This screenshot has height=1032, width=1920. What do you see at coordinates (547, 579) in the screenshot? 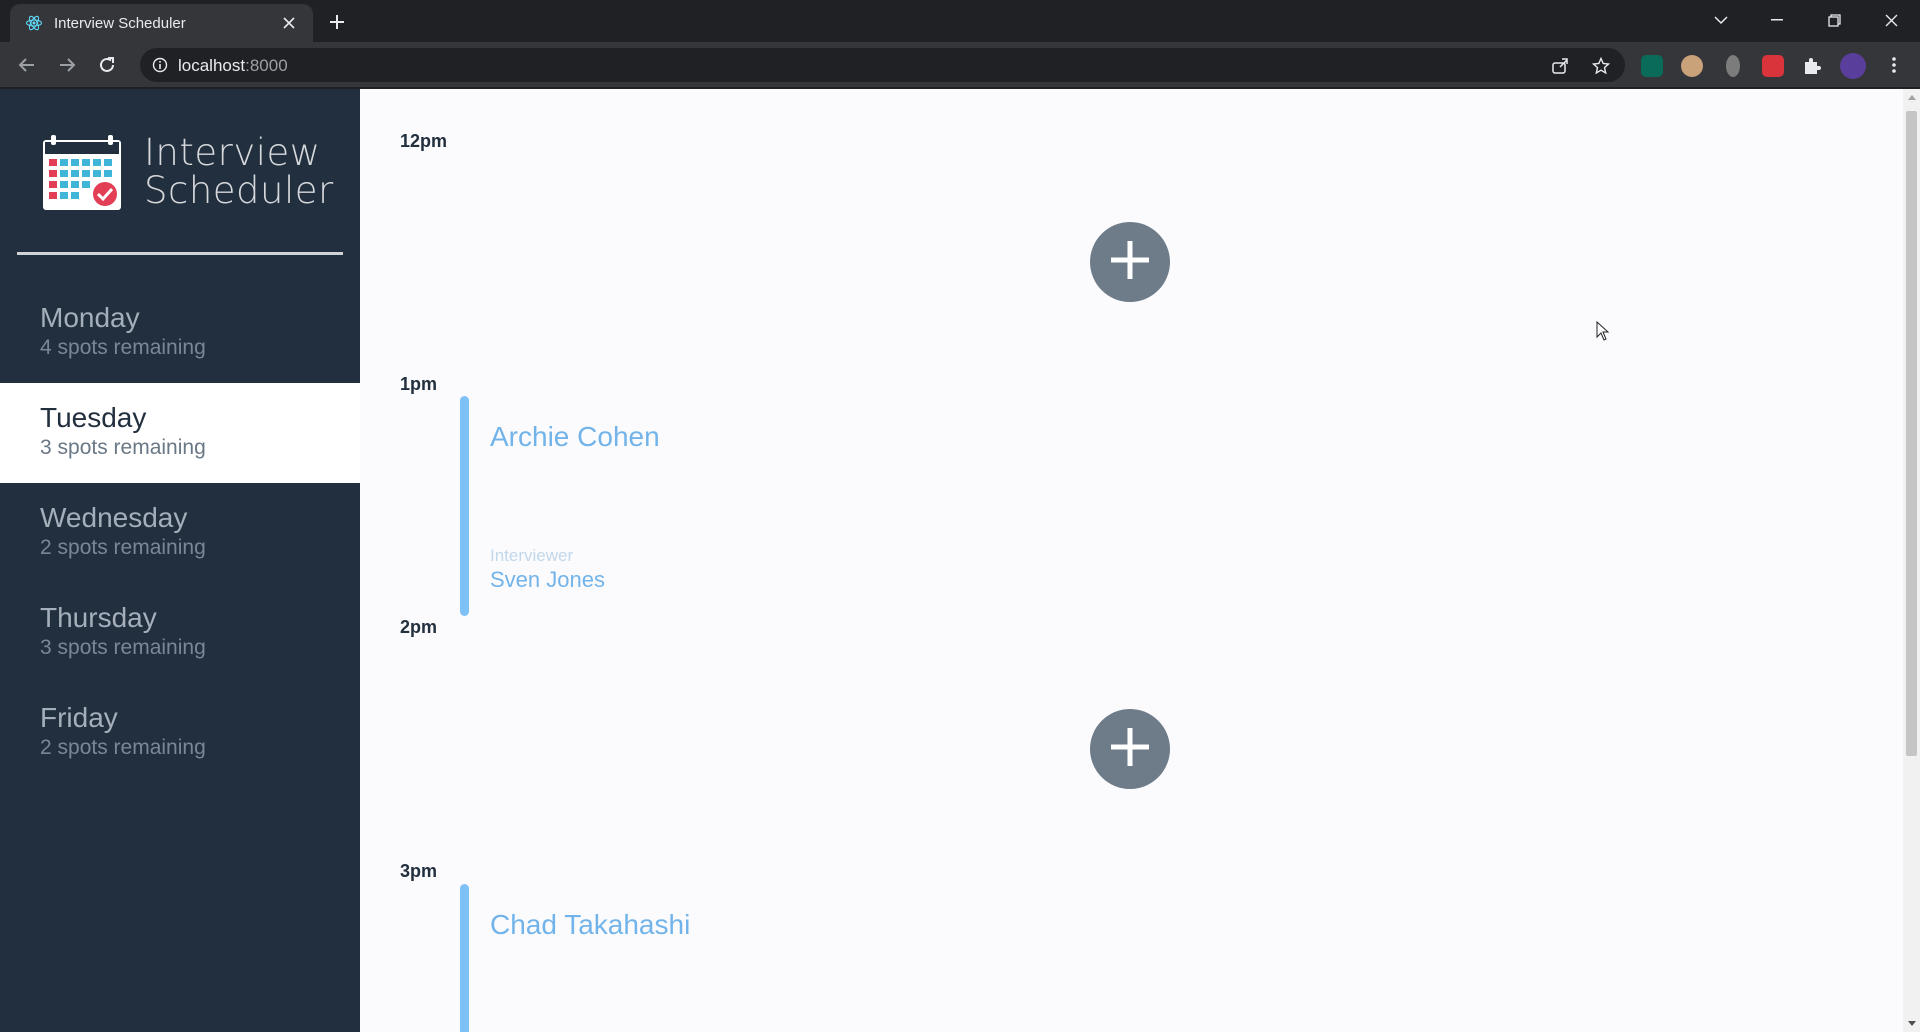
I see `interviewer-name: Sven Jones` at bounding box center [547, 579].